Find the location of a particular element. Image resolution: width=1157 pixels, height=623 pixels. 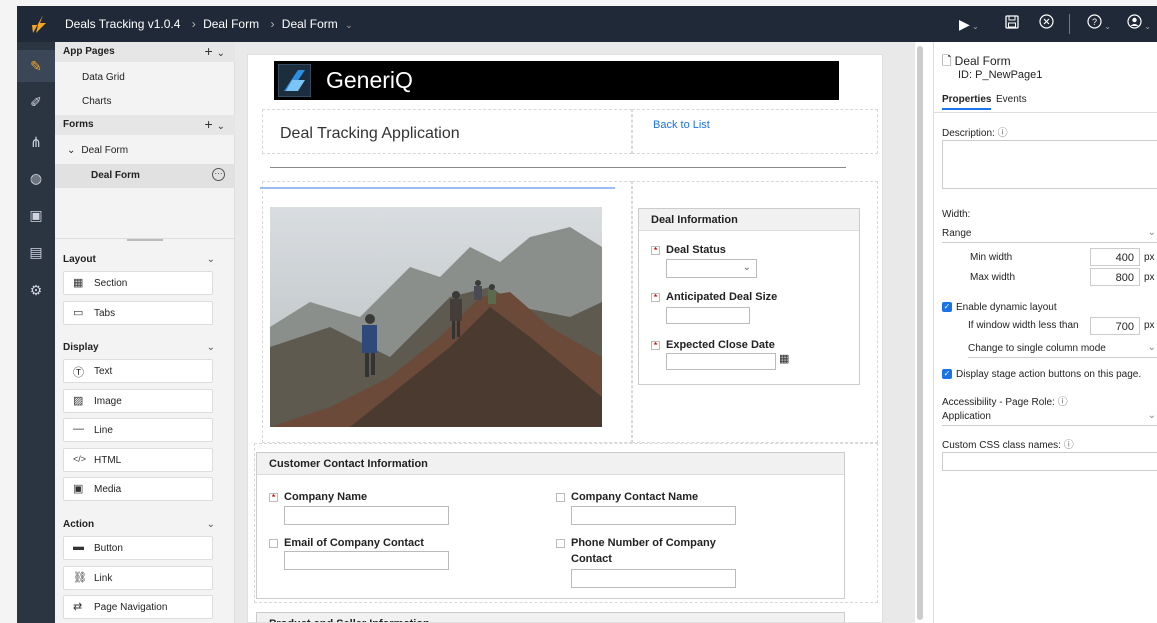

navigation-arrows-icon: ⇄ is located at coordinates (78, 607).